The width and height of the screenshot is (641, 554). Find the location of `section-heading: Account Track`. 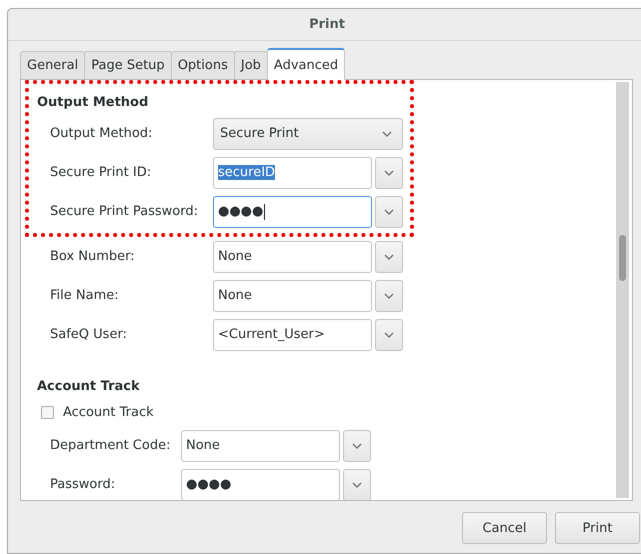

section-heading: Account Track is located at coordinates (89, 387).